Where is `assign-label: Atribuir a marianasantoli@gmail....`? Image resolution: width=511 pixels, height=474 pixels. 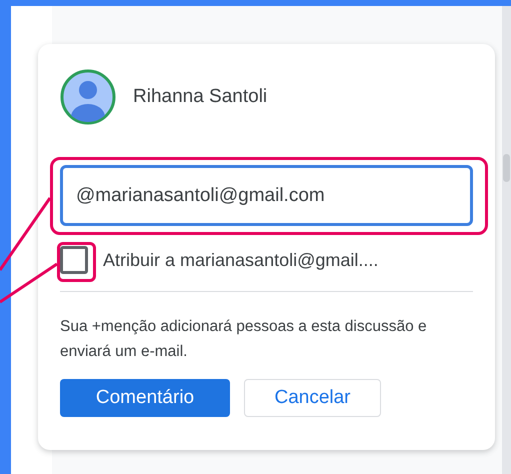
assign-label: Atribuir a marianasantoli@gmail.... is located at coordinates (240, 260).